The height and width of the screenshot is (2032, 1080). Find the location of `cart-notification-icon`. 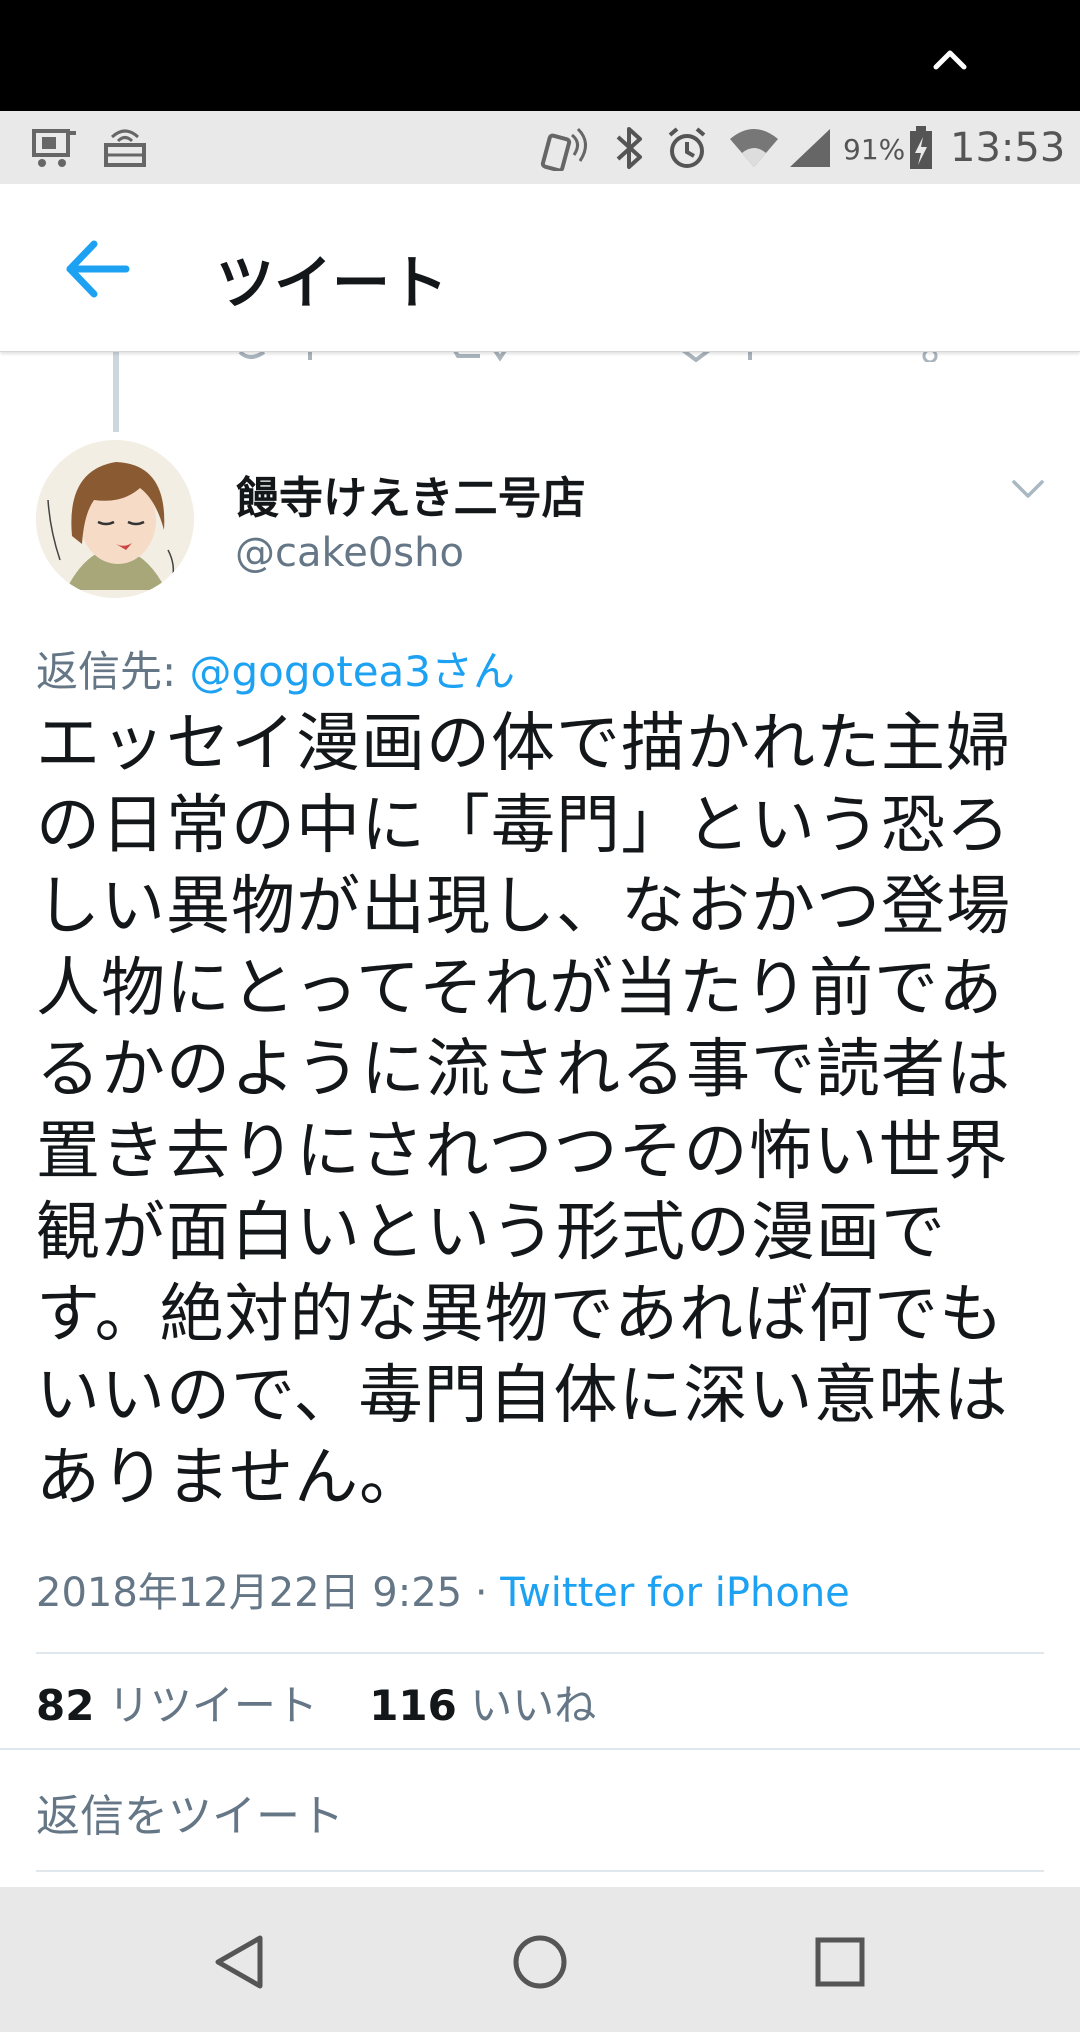

cart-notification-icon is located at coordinates (54, 148).